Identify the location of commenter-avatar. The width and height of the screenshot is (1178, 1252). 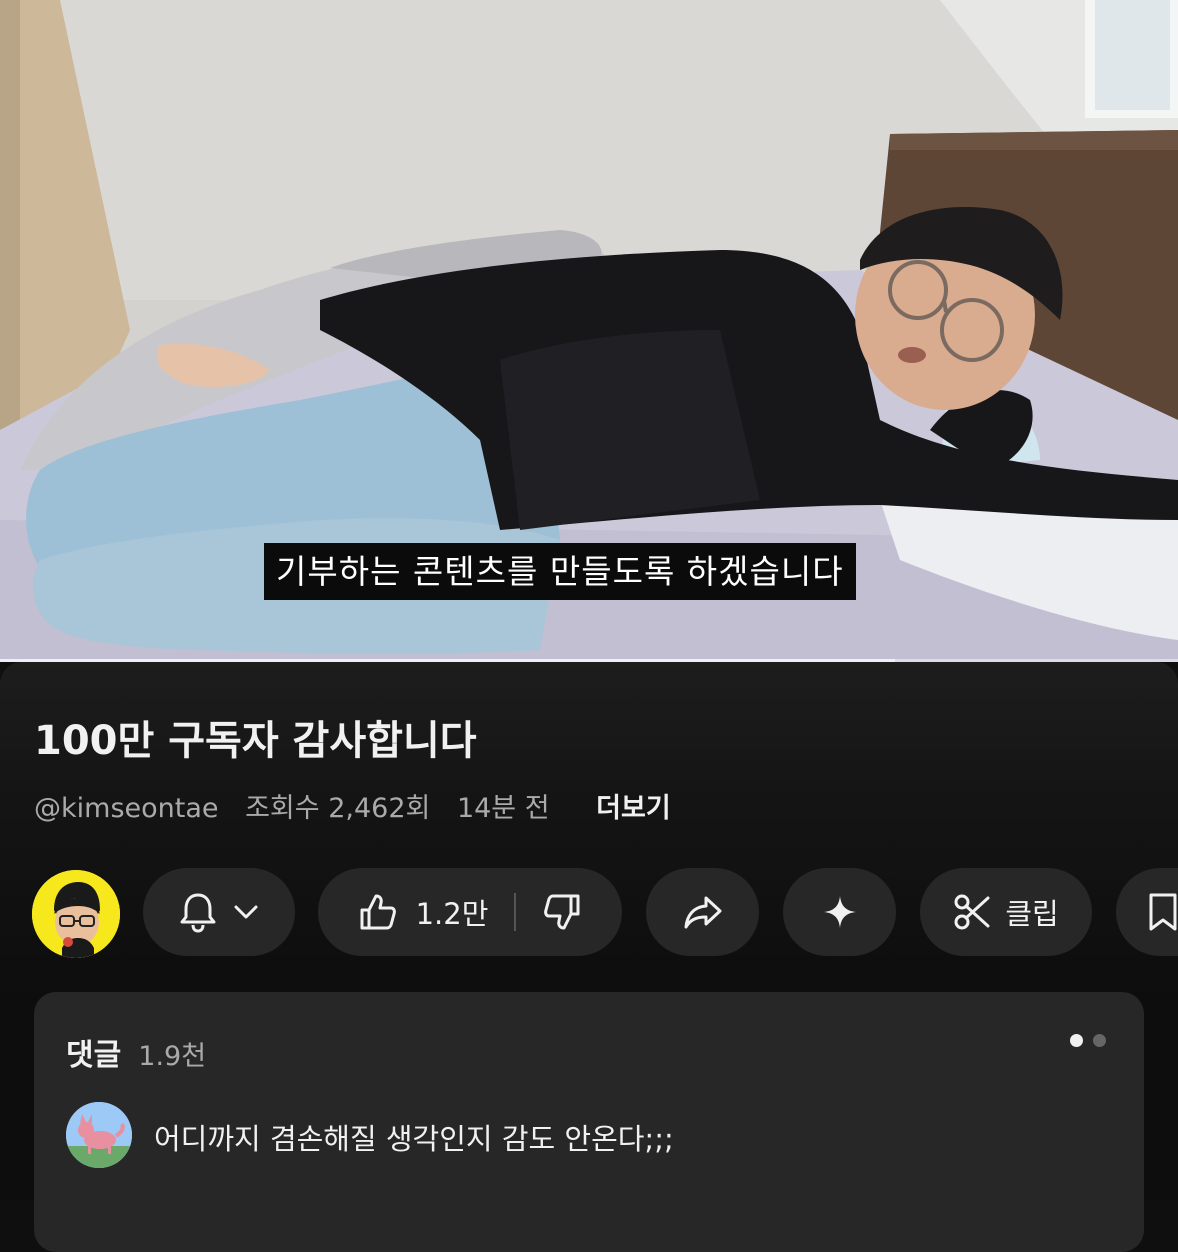
(99, 1135).